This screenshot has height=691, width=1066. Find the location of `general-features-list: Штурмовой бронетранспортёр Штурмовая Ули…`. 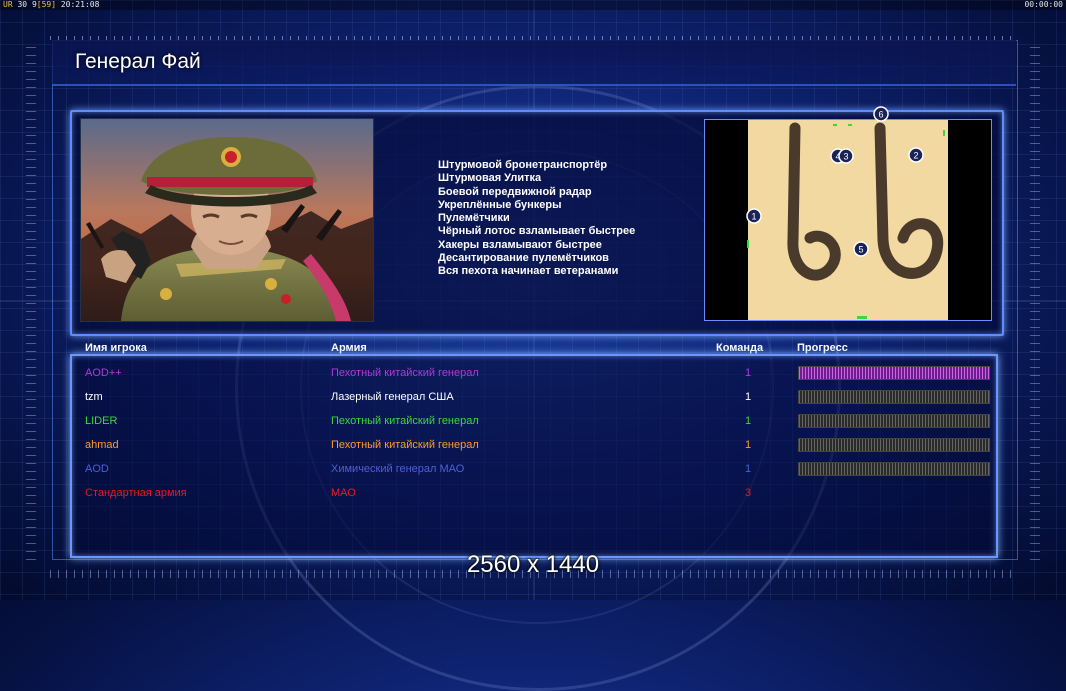

general-features-list: Штурмовой бронетранспортёр Штурмовая Ули… is located at coordinates (536, 219).